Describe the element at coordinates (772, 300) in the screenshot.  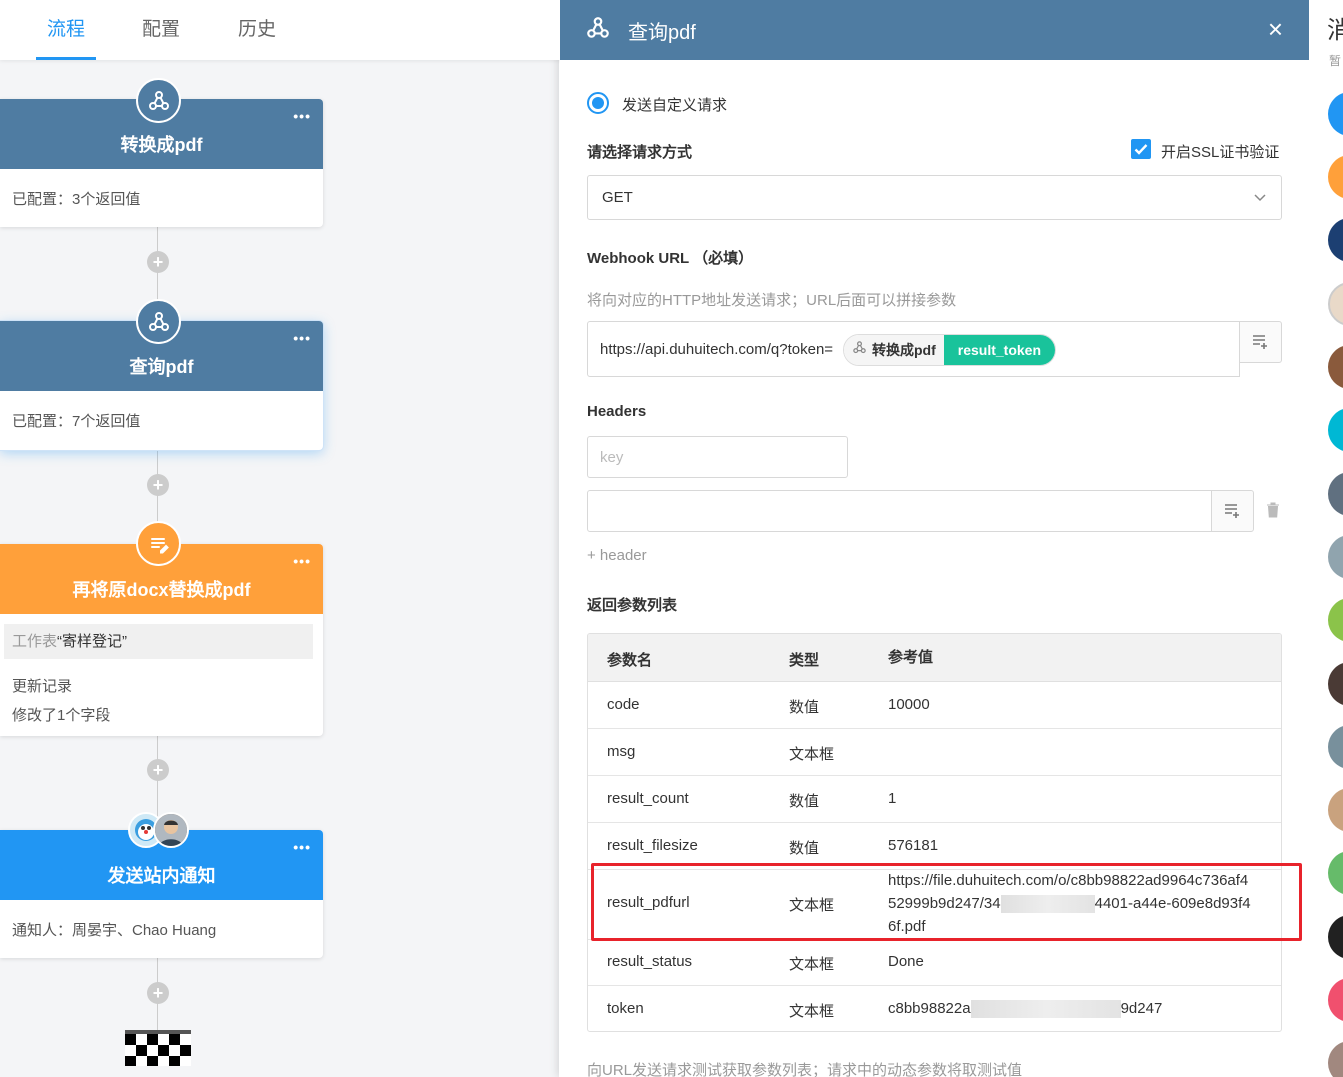
I see `url-hint: 将向对应的HTTP地址发送请求；URL后面可以拼接参数` at that location.